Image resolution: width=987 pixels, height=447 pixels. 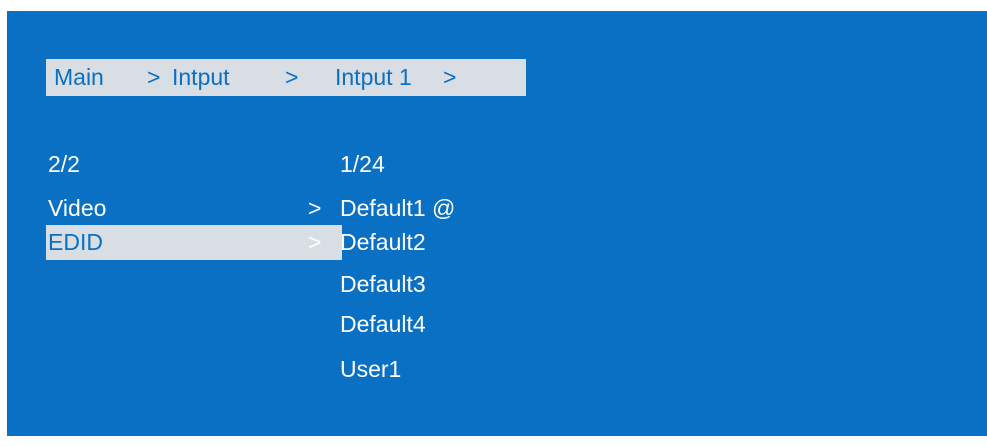 What do you see at coordinates (362, 164) in the screenshot?
I see `right-menu-page-indicator: 1/24` at bounding box center [362, 164].